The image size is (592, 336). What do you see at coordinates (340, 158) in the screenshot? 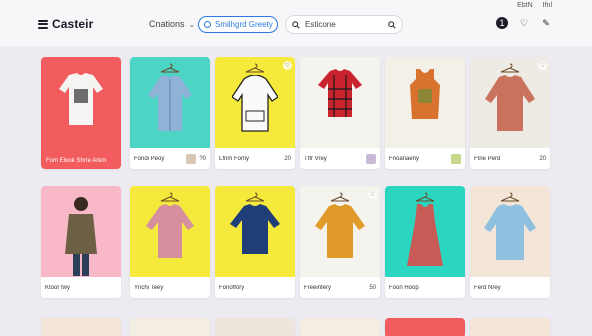
I see `product-info: Ttfr Vrey` at bounding box center [340, 158].